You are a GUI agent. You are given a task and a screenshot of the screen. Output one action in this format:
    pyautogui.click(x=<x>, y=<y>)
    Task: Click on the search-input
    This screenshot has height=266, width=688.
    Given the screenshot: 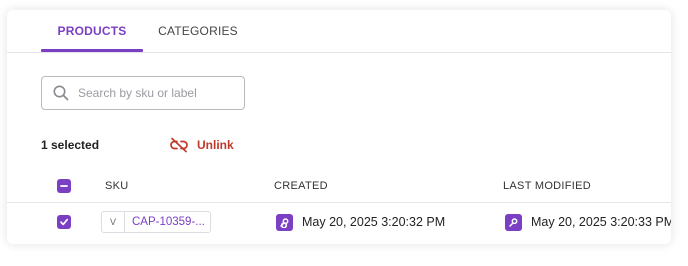 What is the action you would take?
    pyautogui.click(x=158, y=93)
    